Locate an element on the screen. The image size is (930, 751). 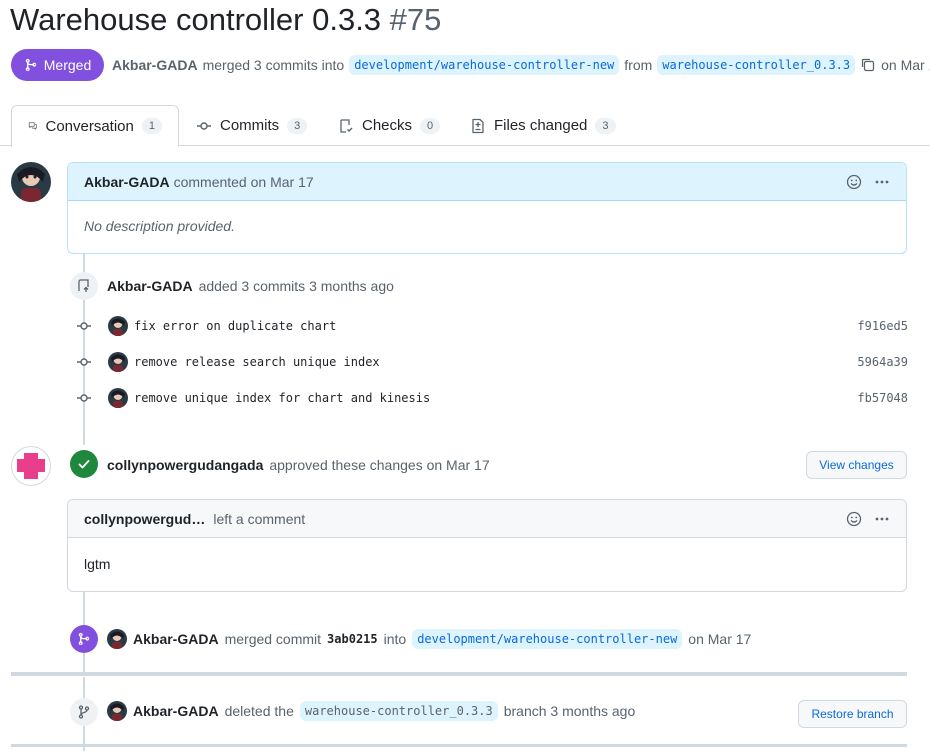
merge-event-icon is located at coordinates (84, 639).